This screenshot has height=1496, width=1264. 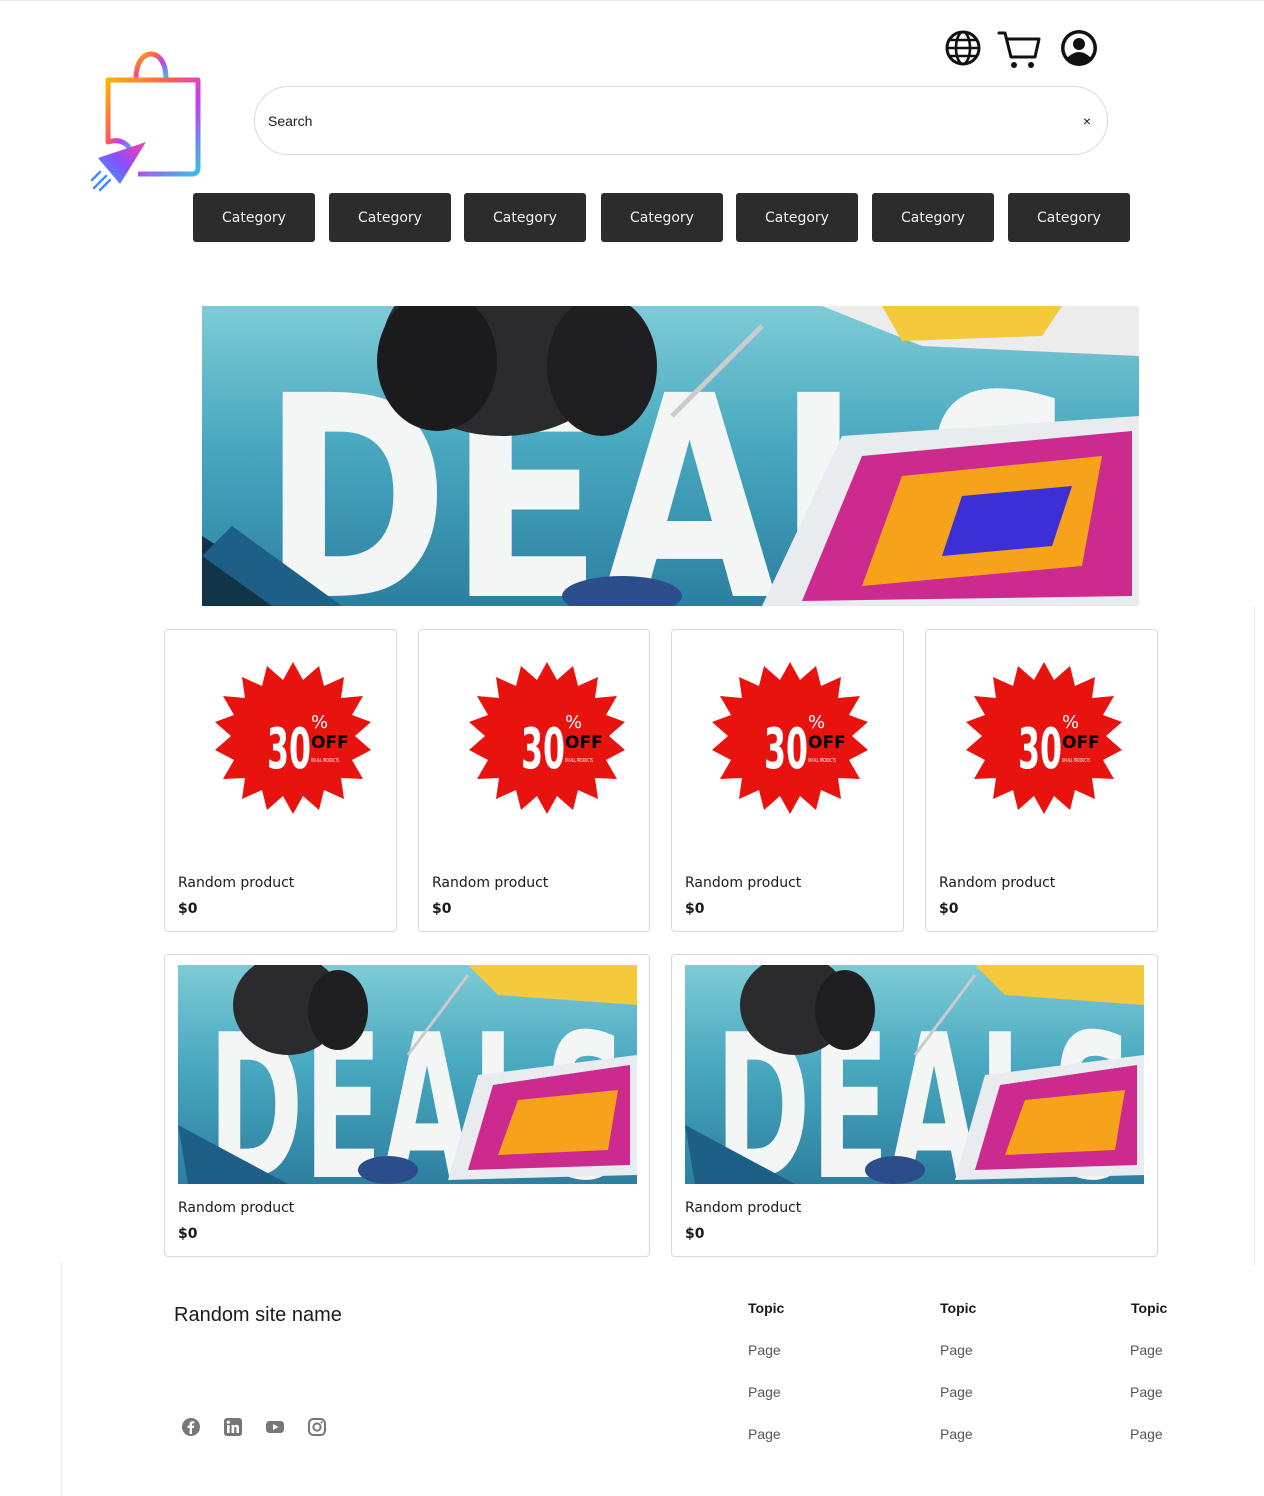 I want to click on right-divider, so click(x=1254, y=936).